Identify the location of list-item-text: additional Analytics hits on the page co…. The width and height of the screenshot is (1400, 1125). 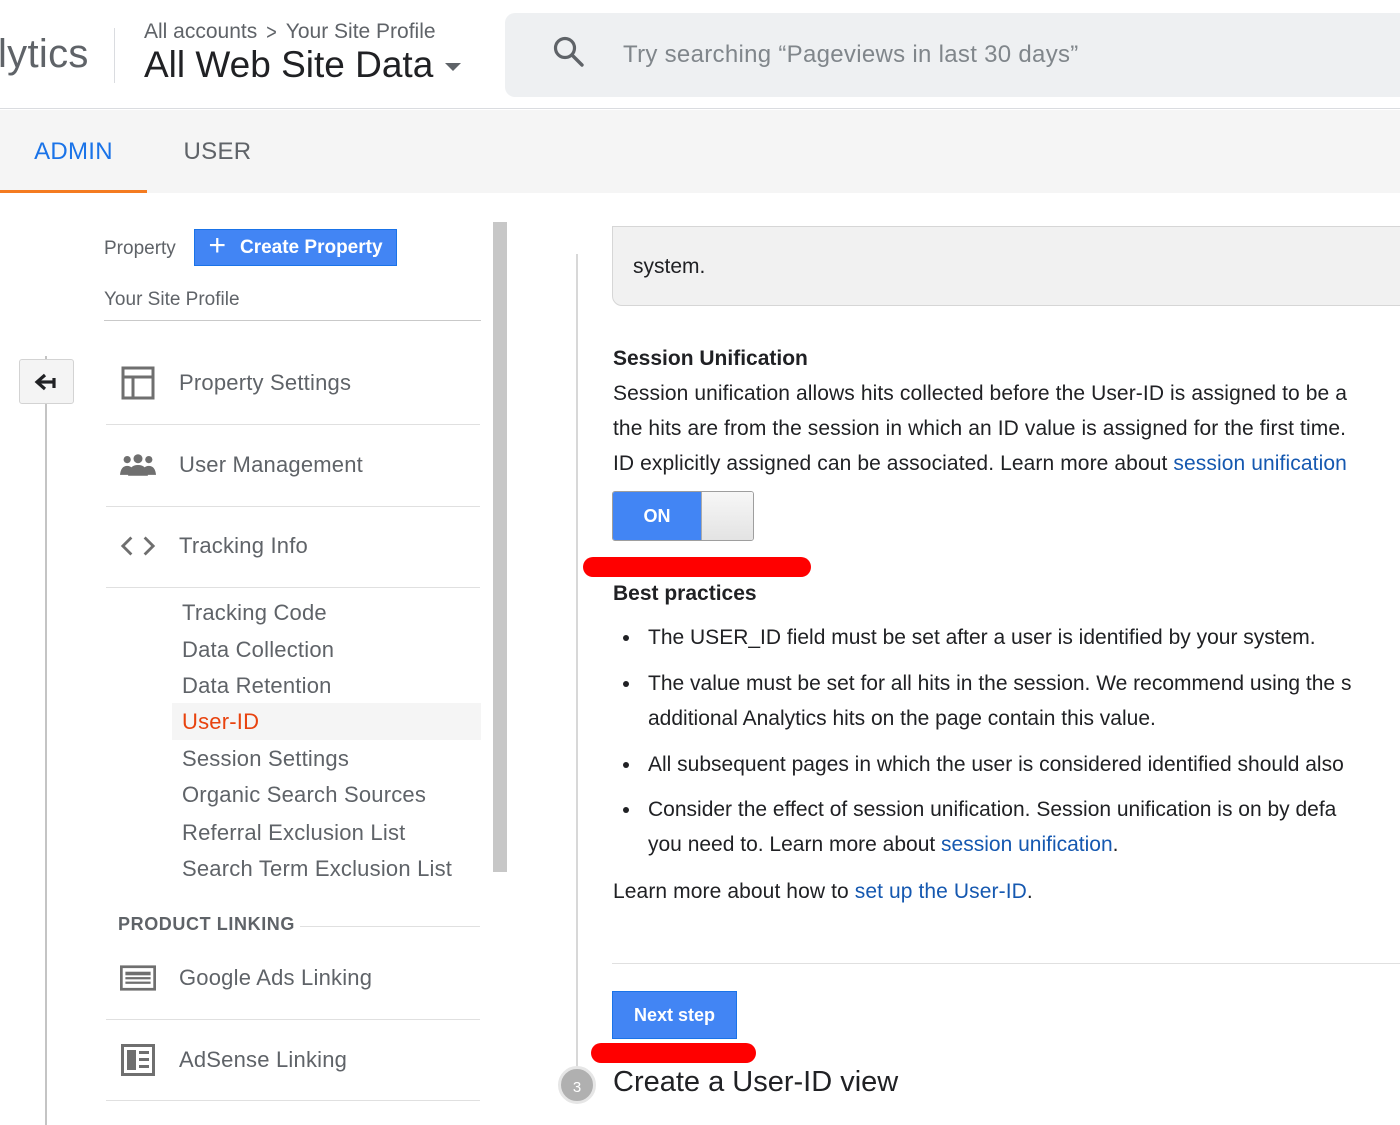
(902, 718).